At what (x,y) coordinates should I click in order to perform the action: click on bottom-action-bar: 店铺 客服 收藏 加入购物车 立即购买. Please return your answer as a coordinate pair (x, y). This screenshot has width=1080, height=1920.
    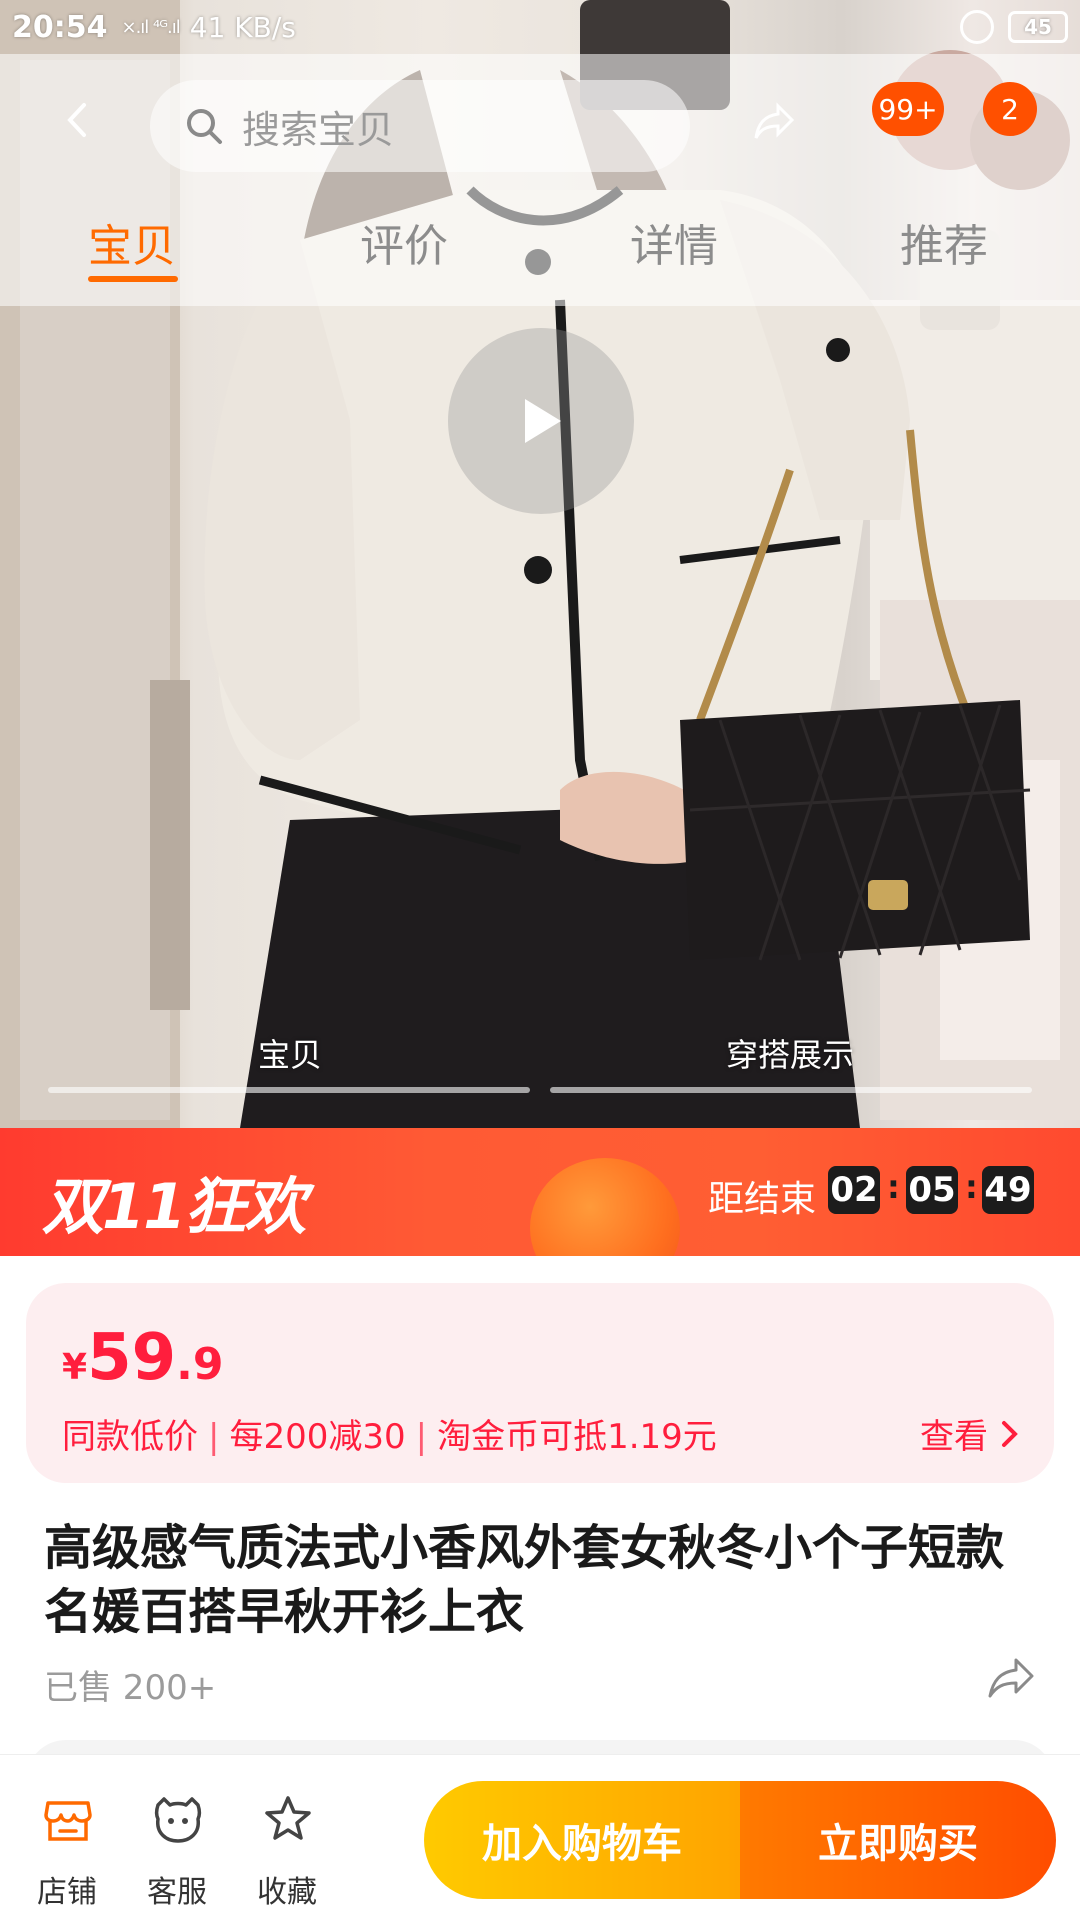
    Looking at the image, I should click on (540, 1837).